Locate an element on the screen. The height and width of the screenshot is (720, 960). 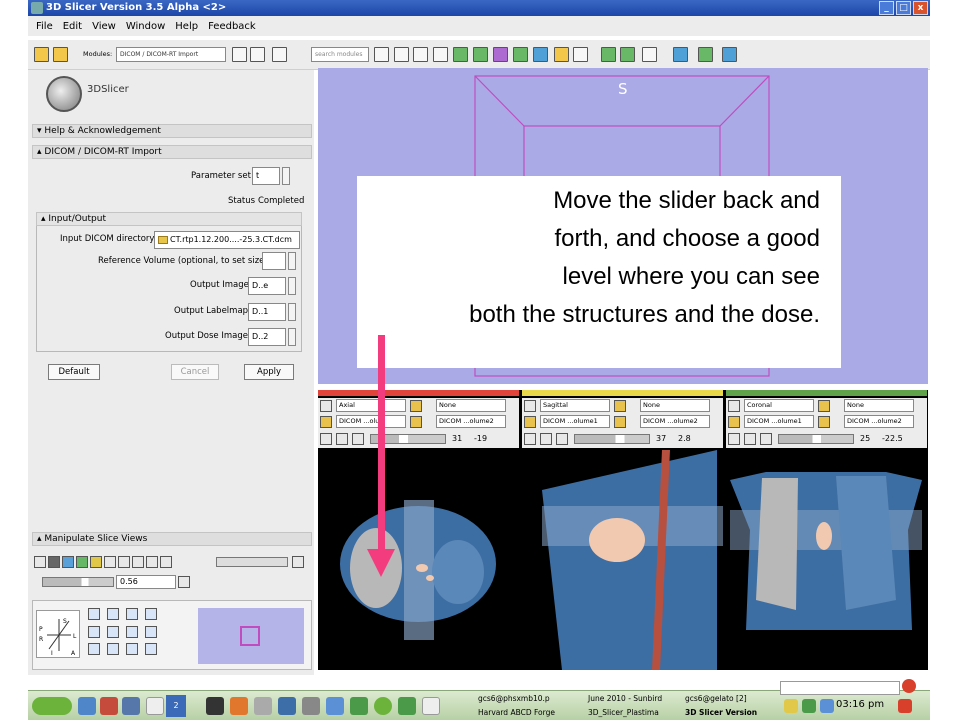
menu-help: Help is located at coordinates (186, 26).